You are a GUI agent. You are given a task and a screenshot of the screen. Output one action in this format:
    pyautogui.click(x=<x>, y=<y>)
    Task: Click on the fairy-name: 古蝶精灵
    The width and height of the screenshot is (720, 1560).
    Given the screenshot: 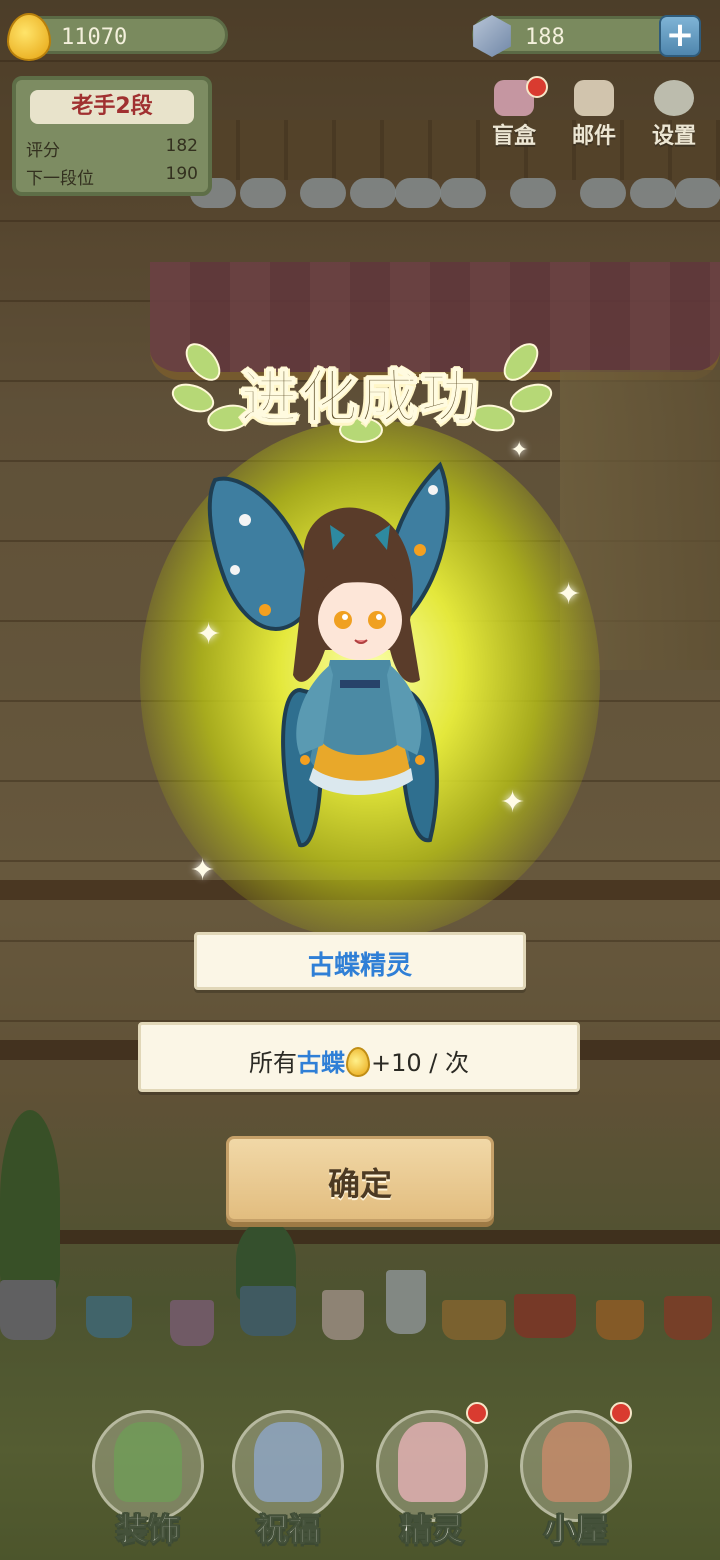 What is the action you would take?
    pyautogui.click(x=359, y=966)
    